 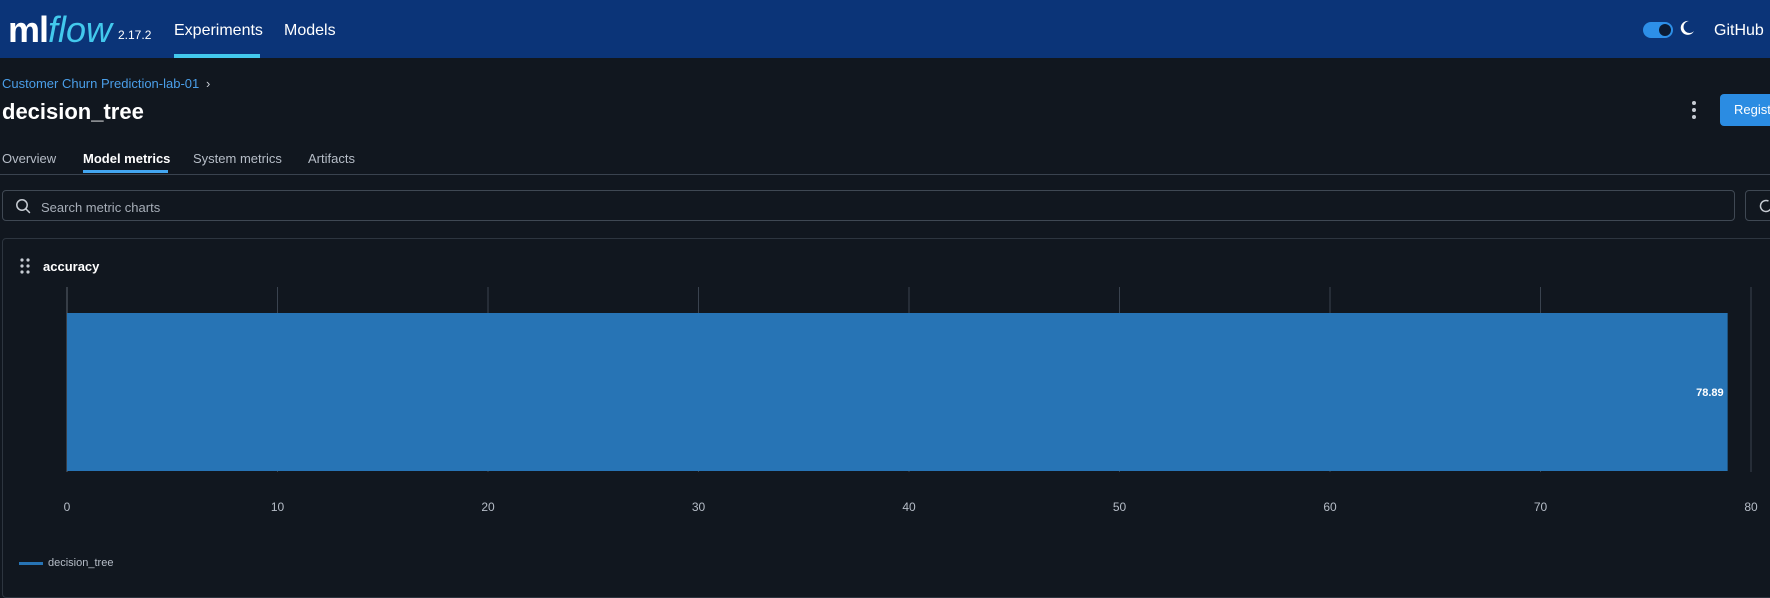 What do you see at coordinates (135, 35) in the screenshot?
I see `version-label: 2.17.2` at bounding box center [135, 35].